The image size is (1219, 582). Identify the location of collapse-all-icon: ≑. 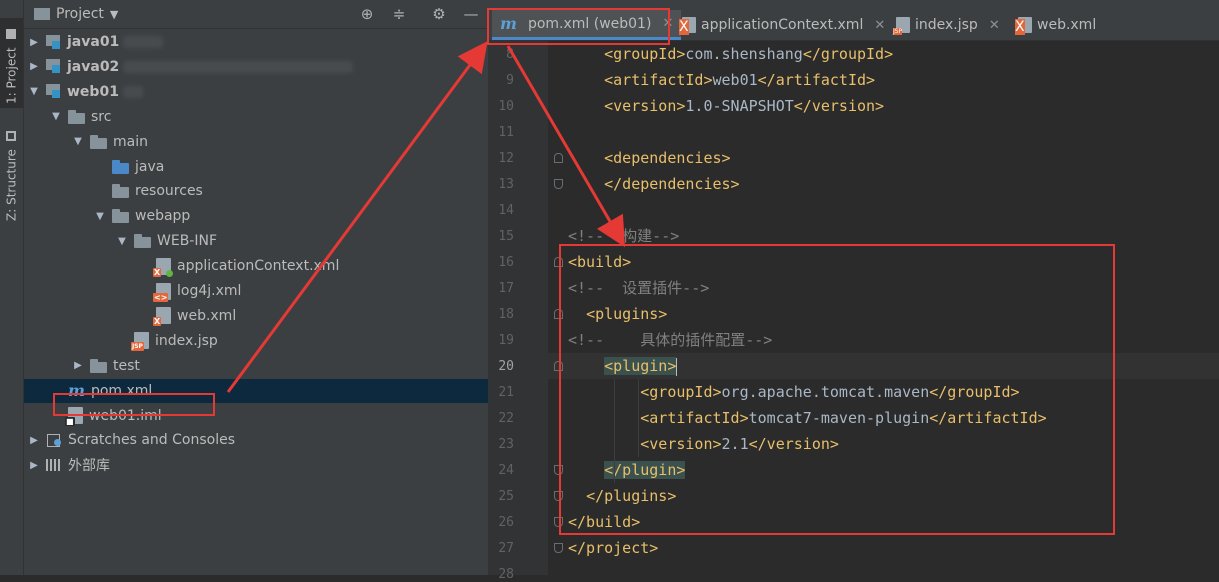
(399, 14).